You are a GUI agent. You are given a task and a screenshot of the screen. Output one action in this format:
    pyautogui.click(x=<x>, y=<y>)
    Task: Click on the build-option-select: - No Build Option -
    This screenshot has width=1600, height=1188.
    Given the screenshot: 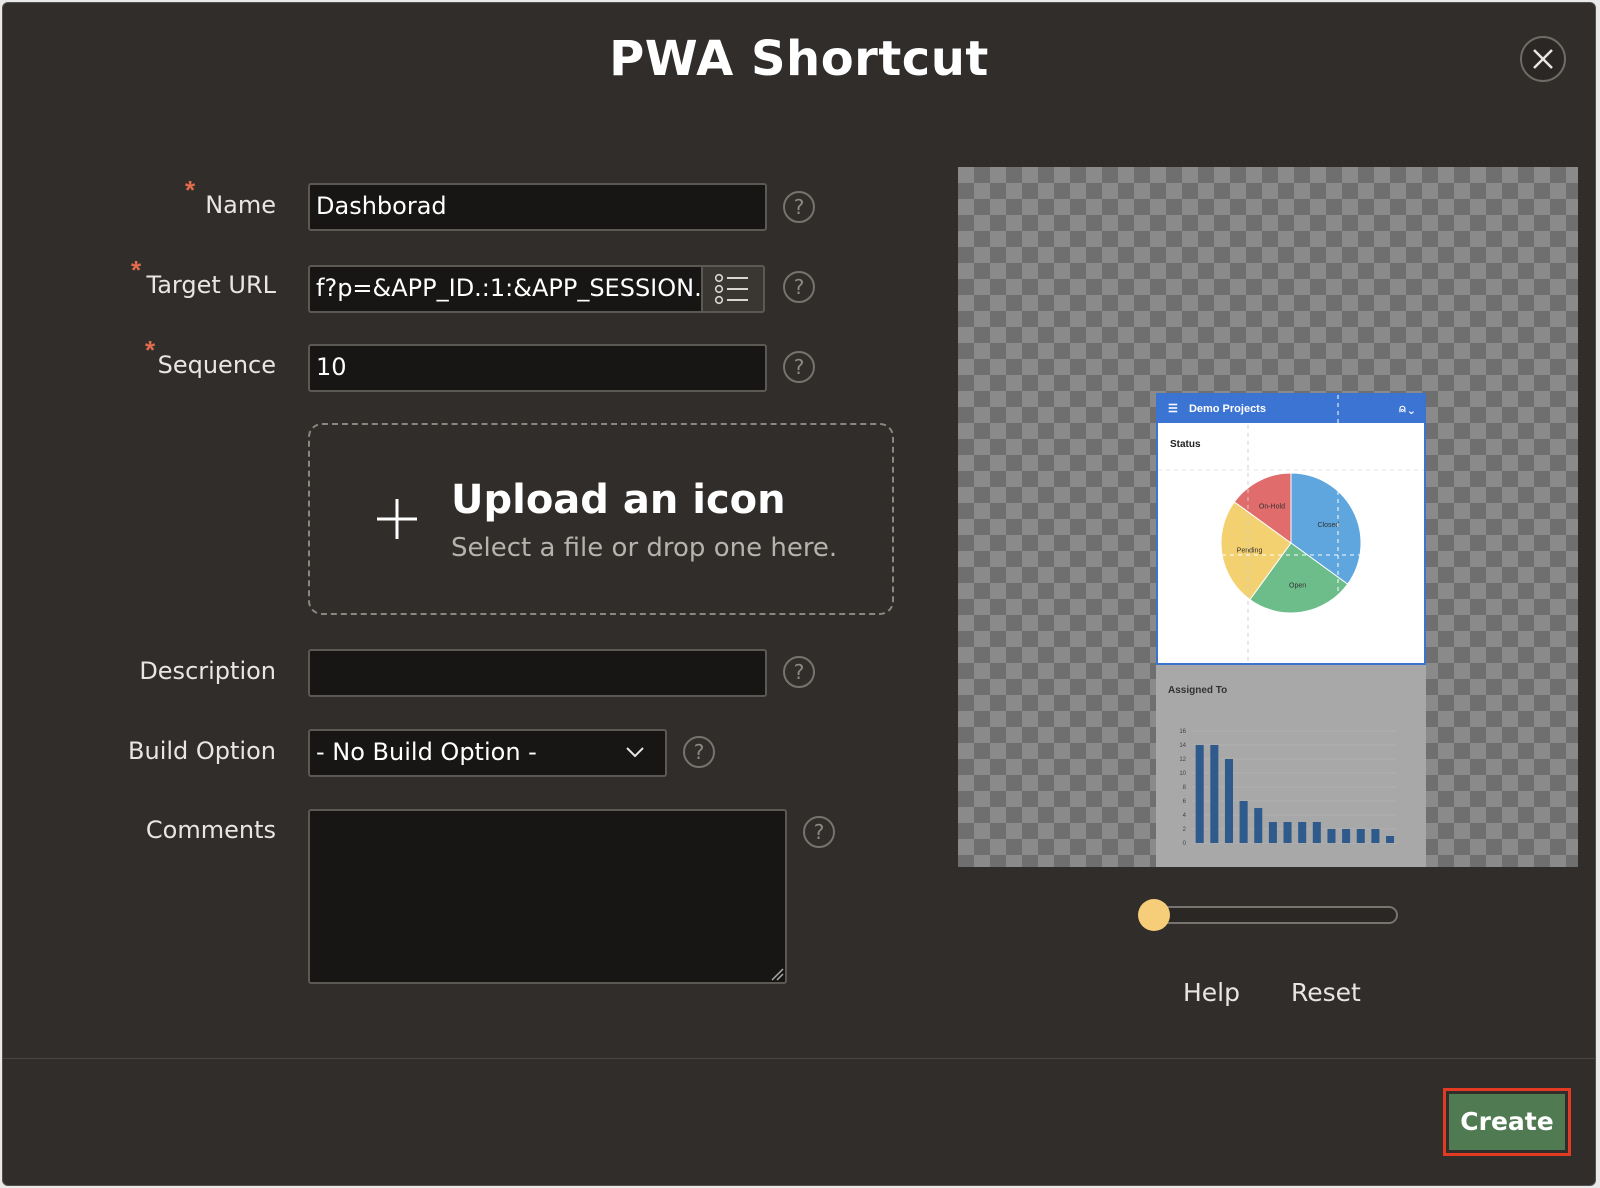 What is the action you would take?
    pyautogui.click(x=487, y=753)
    